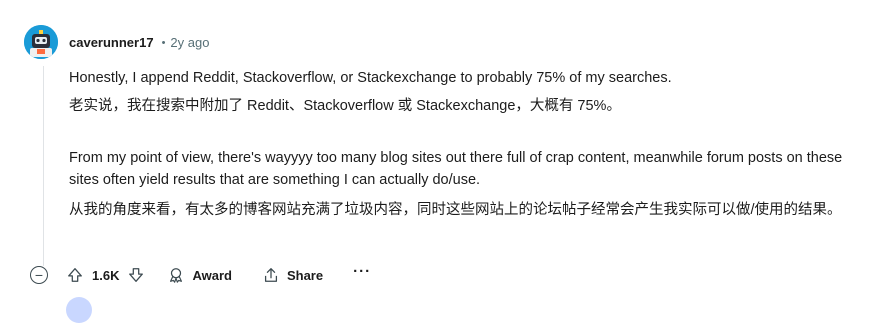  I want to click on award-button: Award, so click(199, 275).